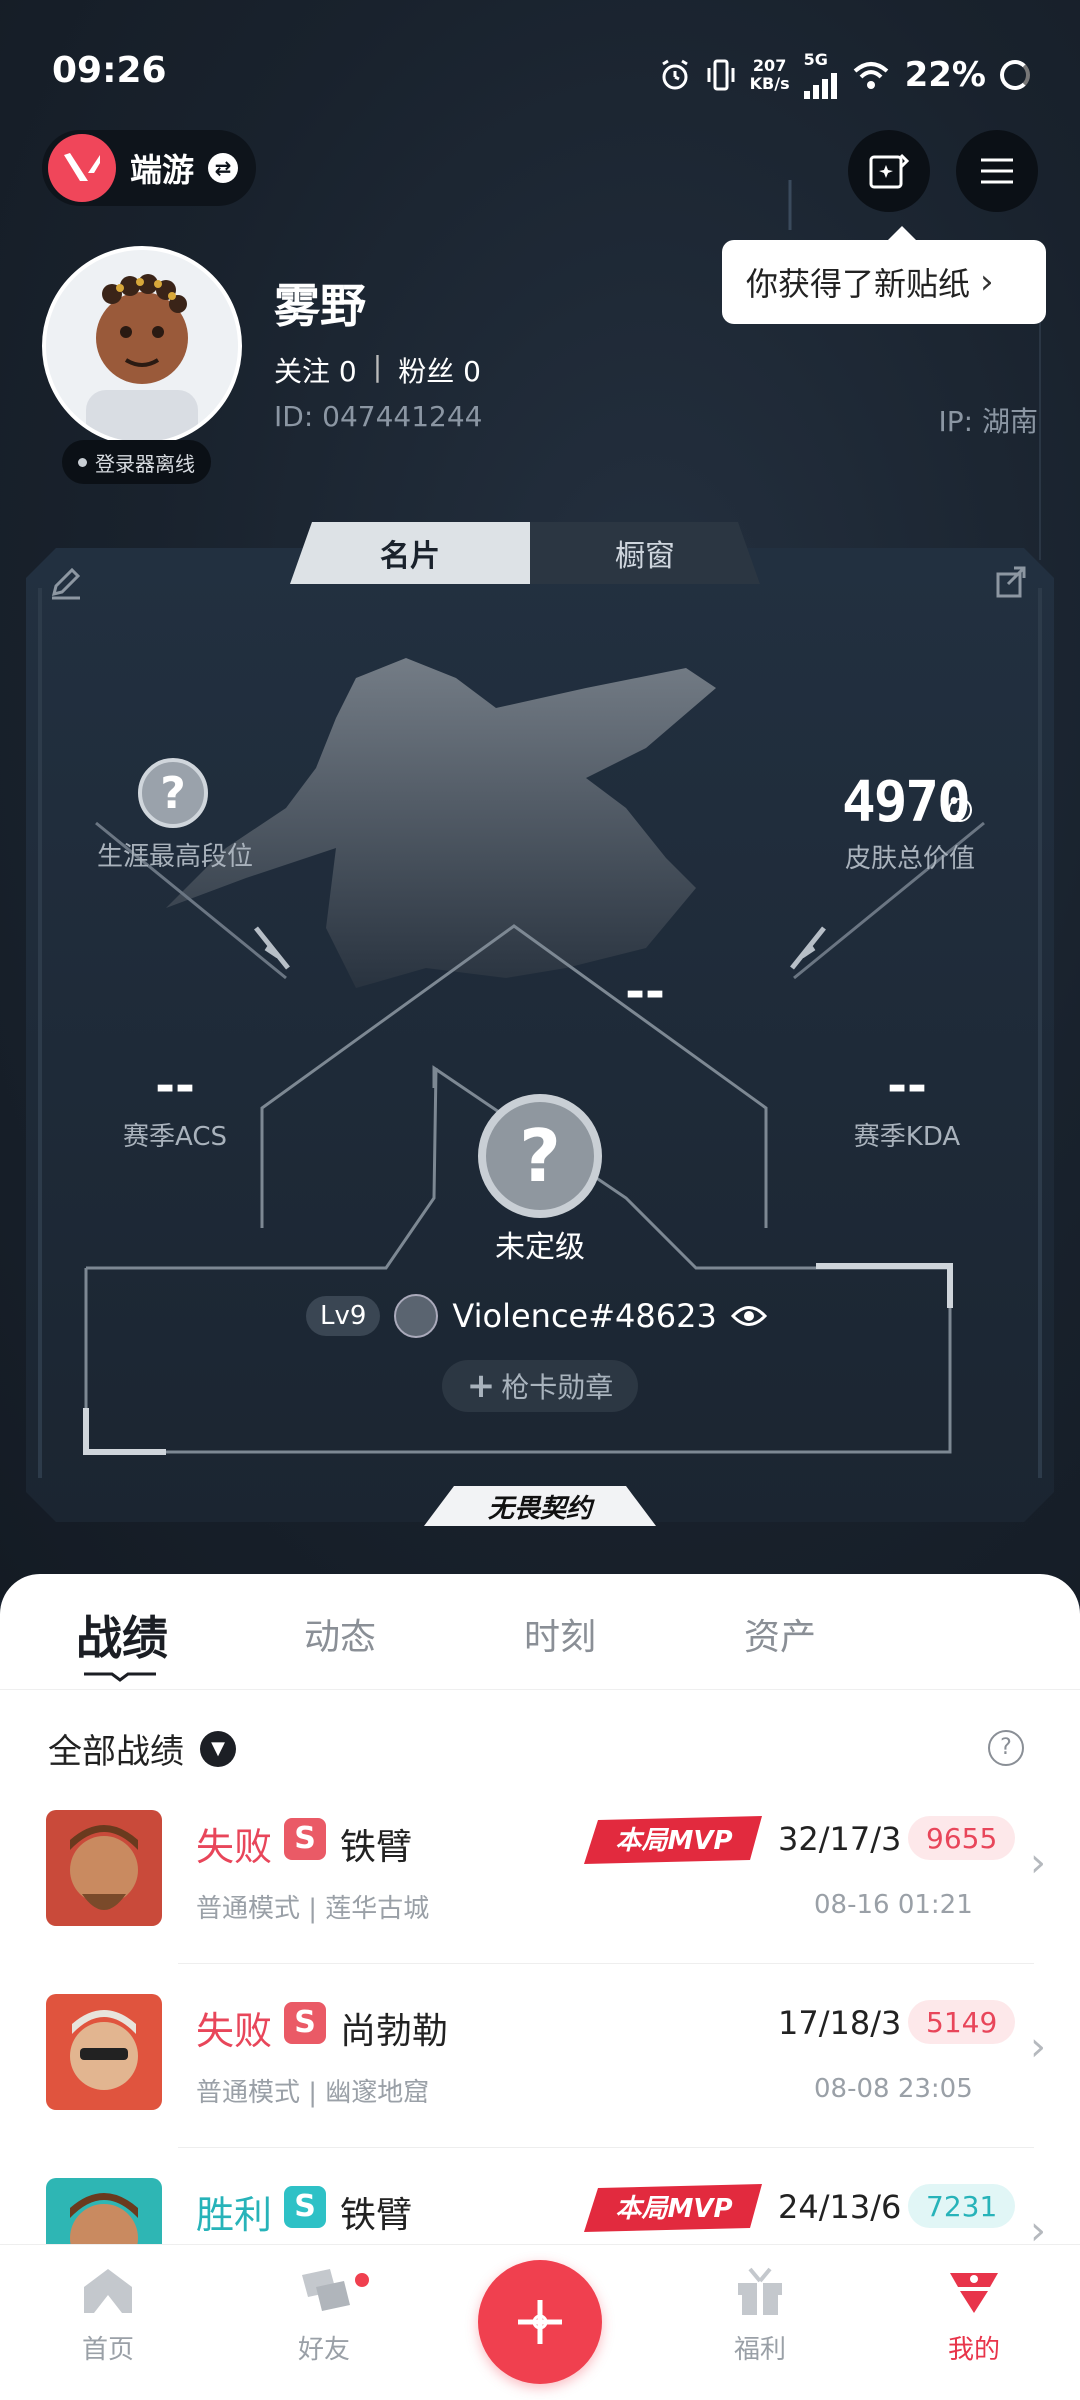 The width and height of the screenshot is (1080, 2400). I want to click on tab-assets: 资产, so click(780, 1634).